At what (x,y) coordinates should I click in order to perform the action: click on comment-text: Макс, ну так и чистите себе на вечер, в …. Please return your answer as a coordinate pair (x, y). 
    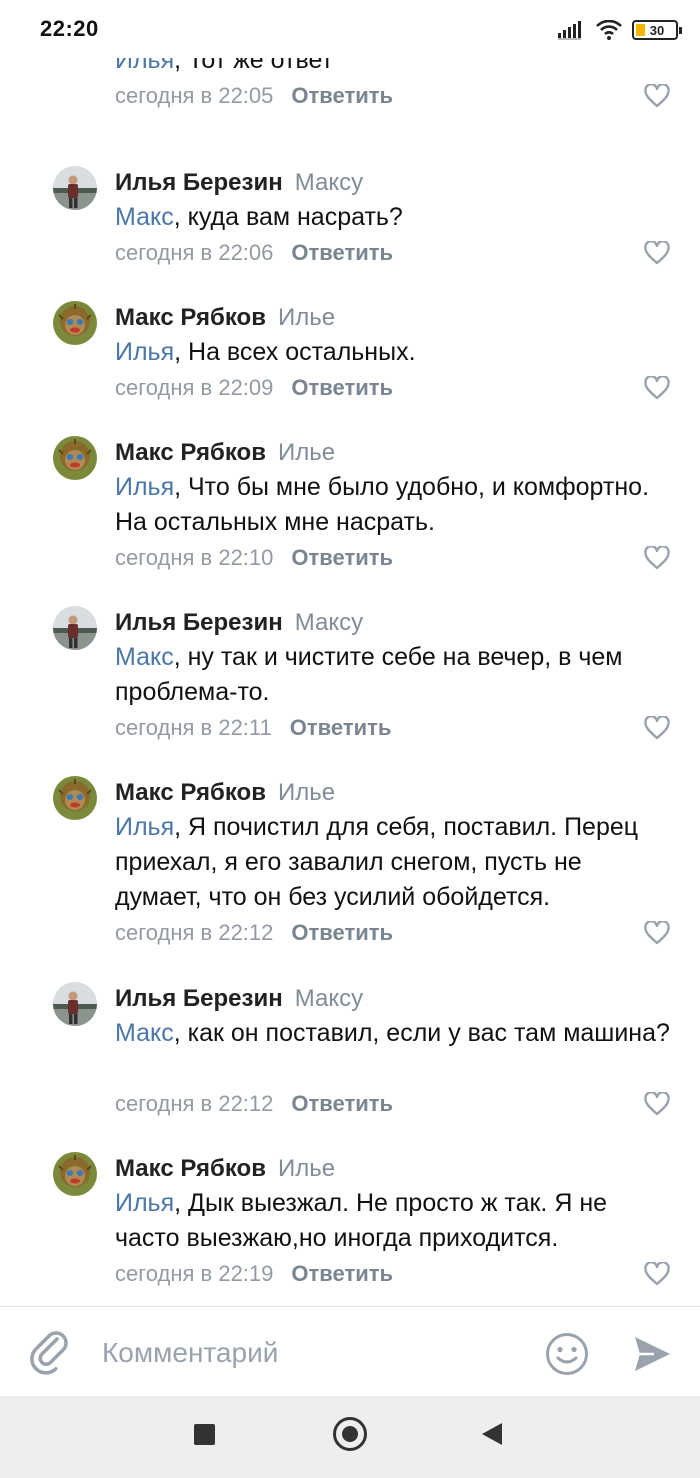
    Looking at the image, I should click on (395, 675).